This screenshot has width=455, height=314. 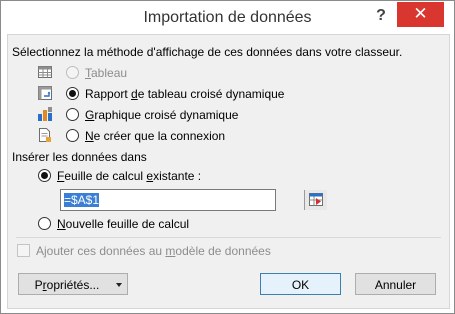 What do you see at coordinates (23, 250) in the screenshot?
I see `add-to-data-model-checkbox` at bounding box center [23, 250].